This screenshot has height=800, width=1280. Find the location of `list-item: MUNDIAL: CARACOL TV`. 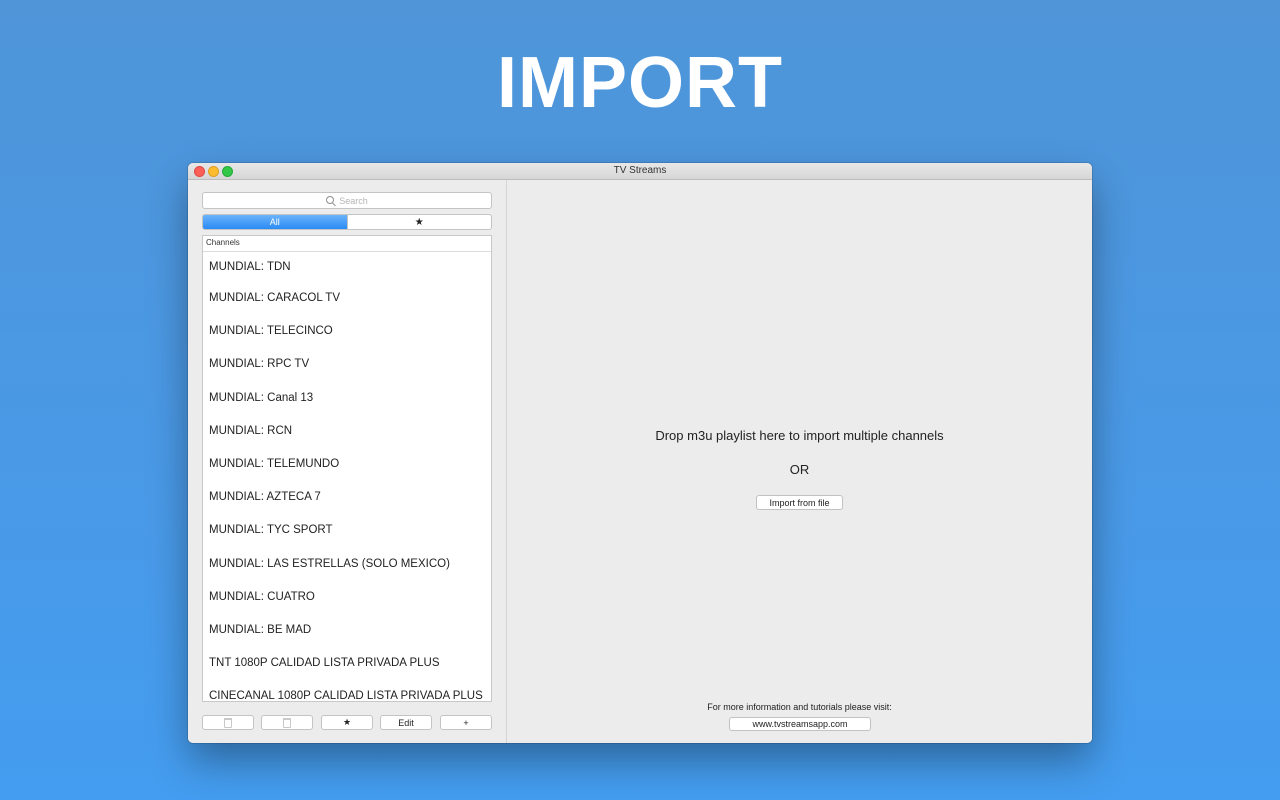

list-item: MUNDIAL: CARACOL TV is located at coordinates (347, 298).